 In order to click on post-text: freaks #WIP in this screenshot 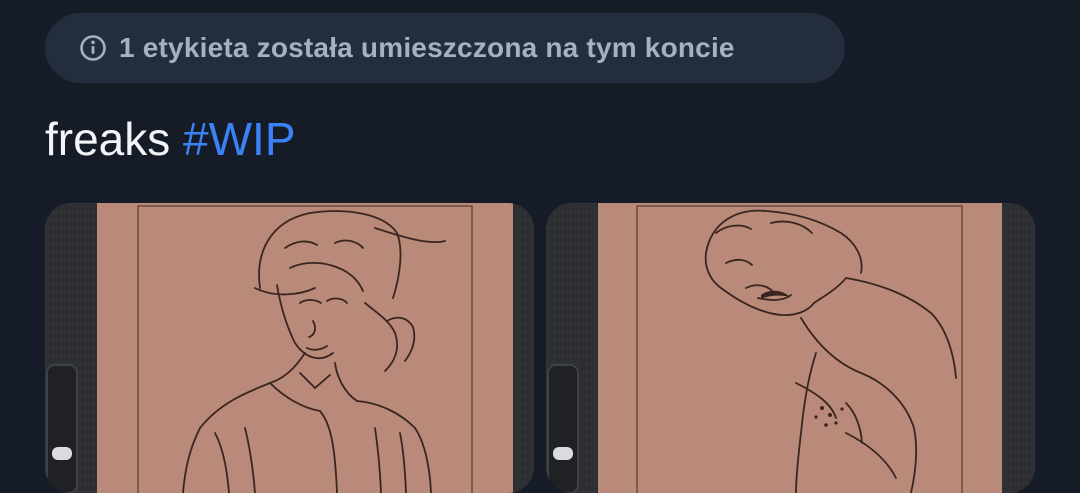, I will do `click(170, 139)`.